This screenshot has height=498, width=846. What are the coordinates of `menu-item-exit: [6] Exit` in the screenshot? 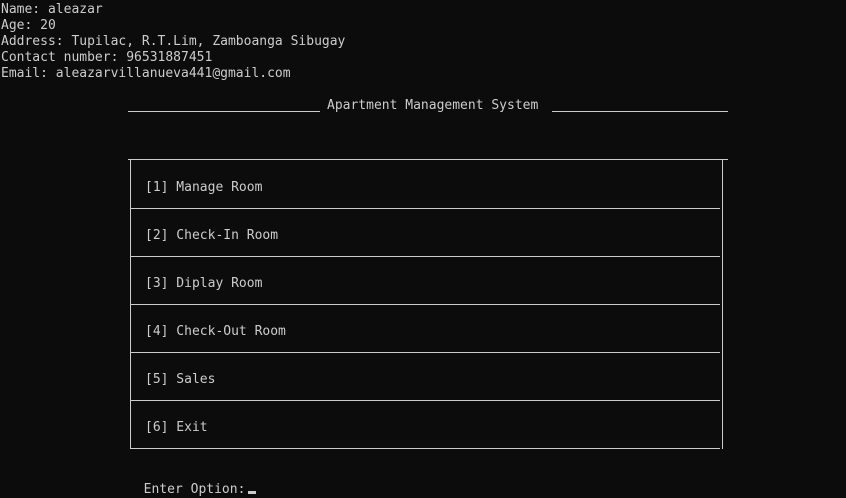 It's located at (426, 425).